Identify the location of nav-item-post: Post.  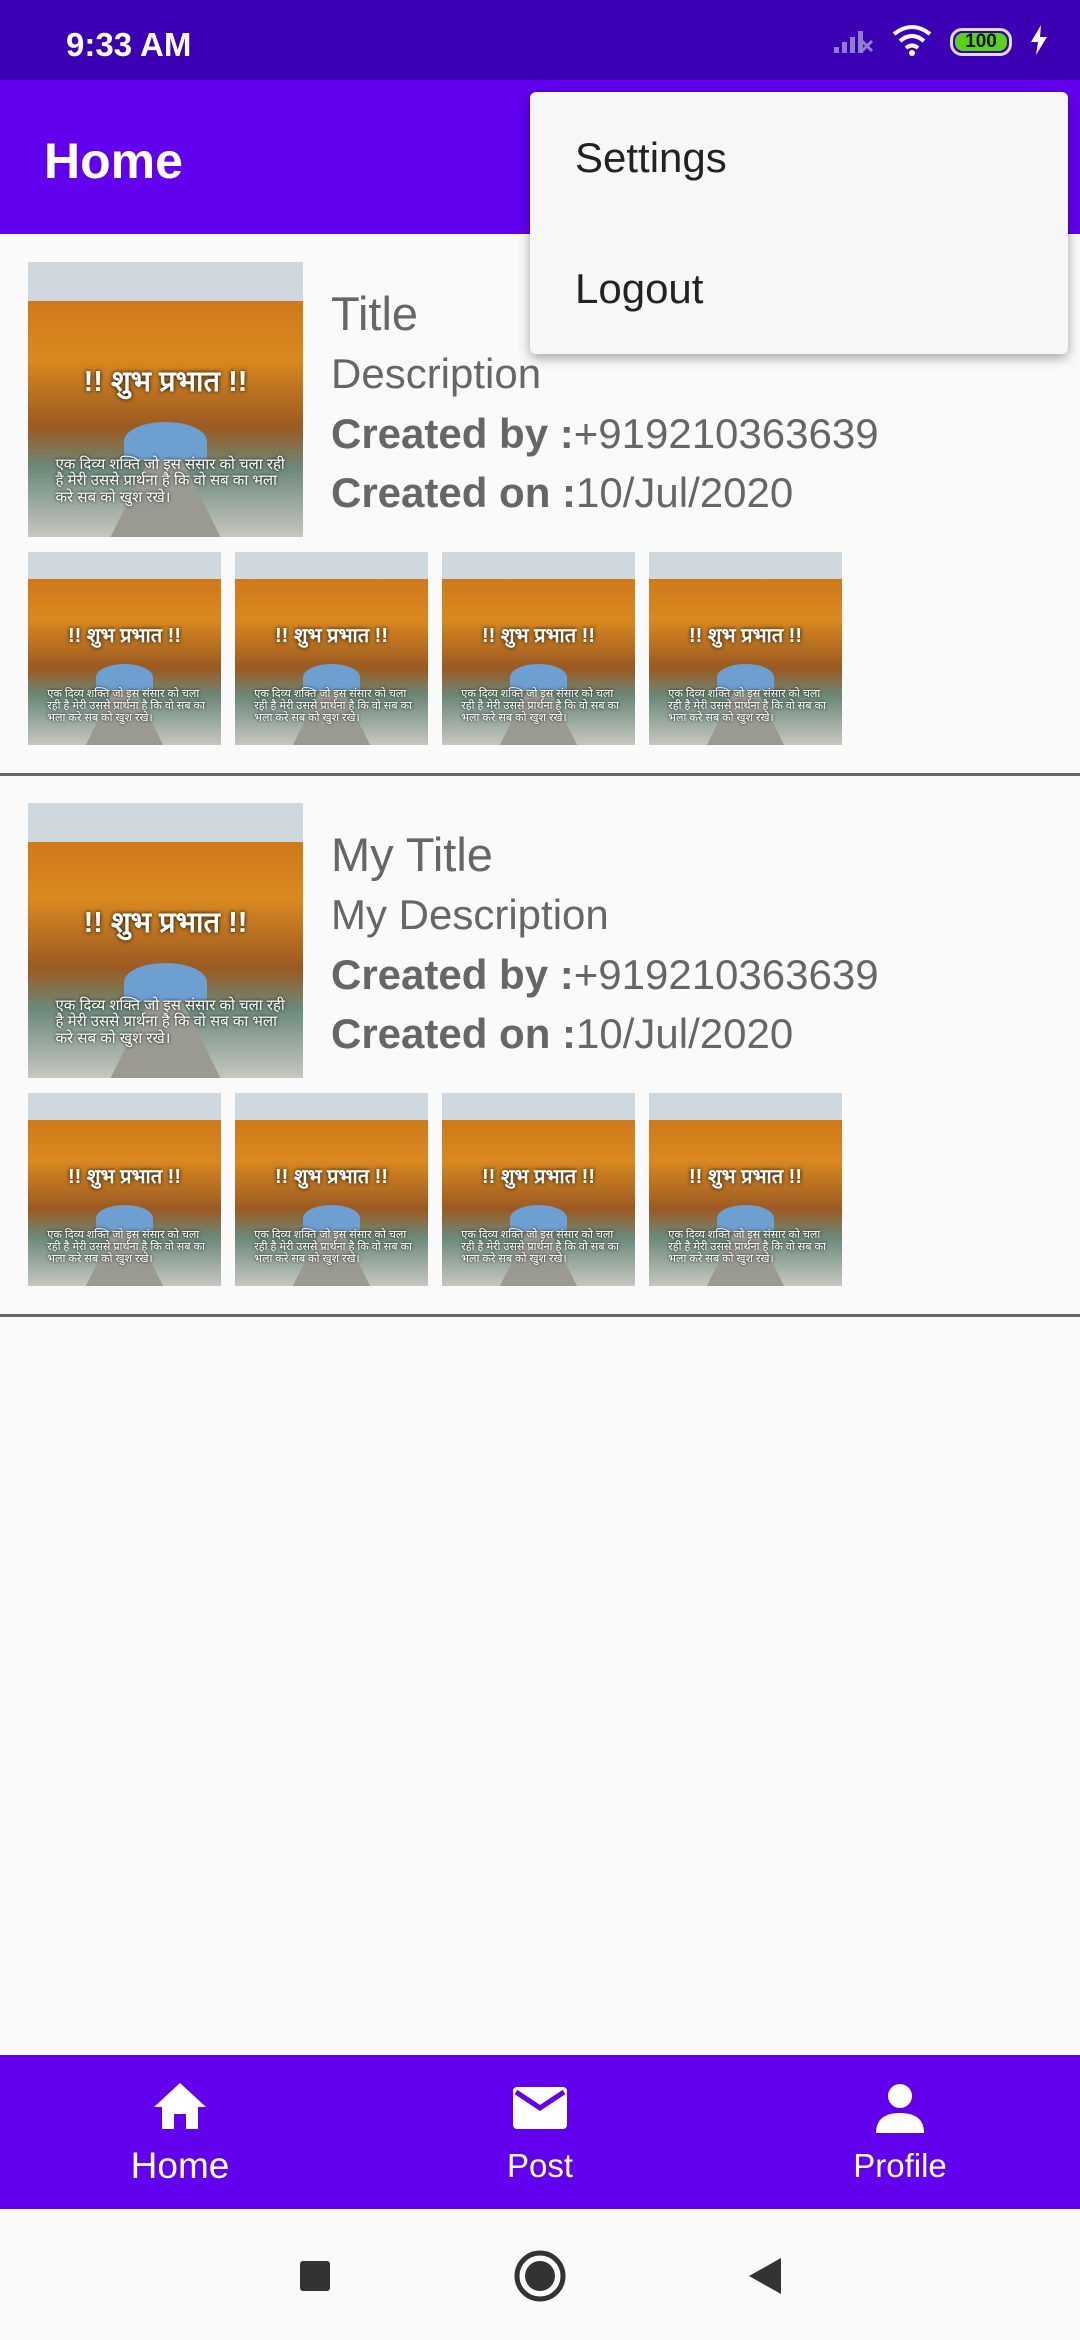
(540, 2132).